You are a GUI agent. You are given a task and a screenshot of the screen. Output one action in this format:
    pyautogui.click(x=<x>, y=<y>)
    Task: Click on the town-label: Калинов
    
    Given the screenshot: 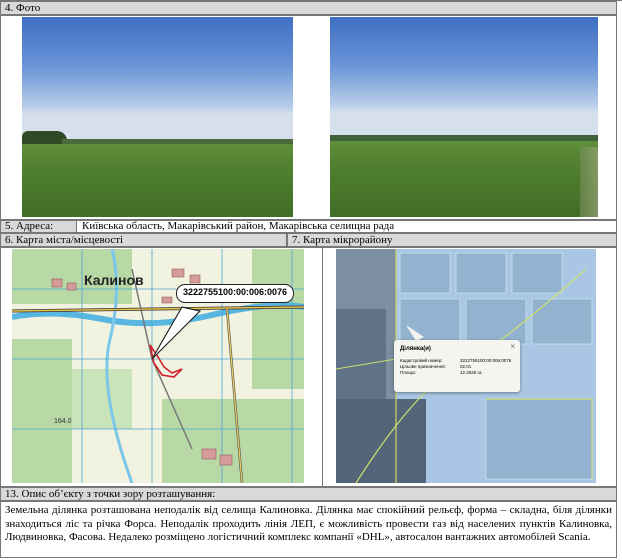 What is the action you would take?
    pyautogui.click(x=114, y=280)
    